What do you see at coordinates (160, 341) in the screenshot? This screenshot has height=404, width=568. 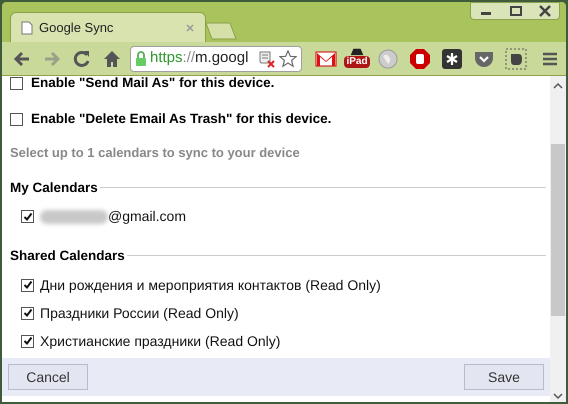 I see `calendar-name: Христианские праздники (Read Only)` at bounding box center [160, 341].